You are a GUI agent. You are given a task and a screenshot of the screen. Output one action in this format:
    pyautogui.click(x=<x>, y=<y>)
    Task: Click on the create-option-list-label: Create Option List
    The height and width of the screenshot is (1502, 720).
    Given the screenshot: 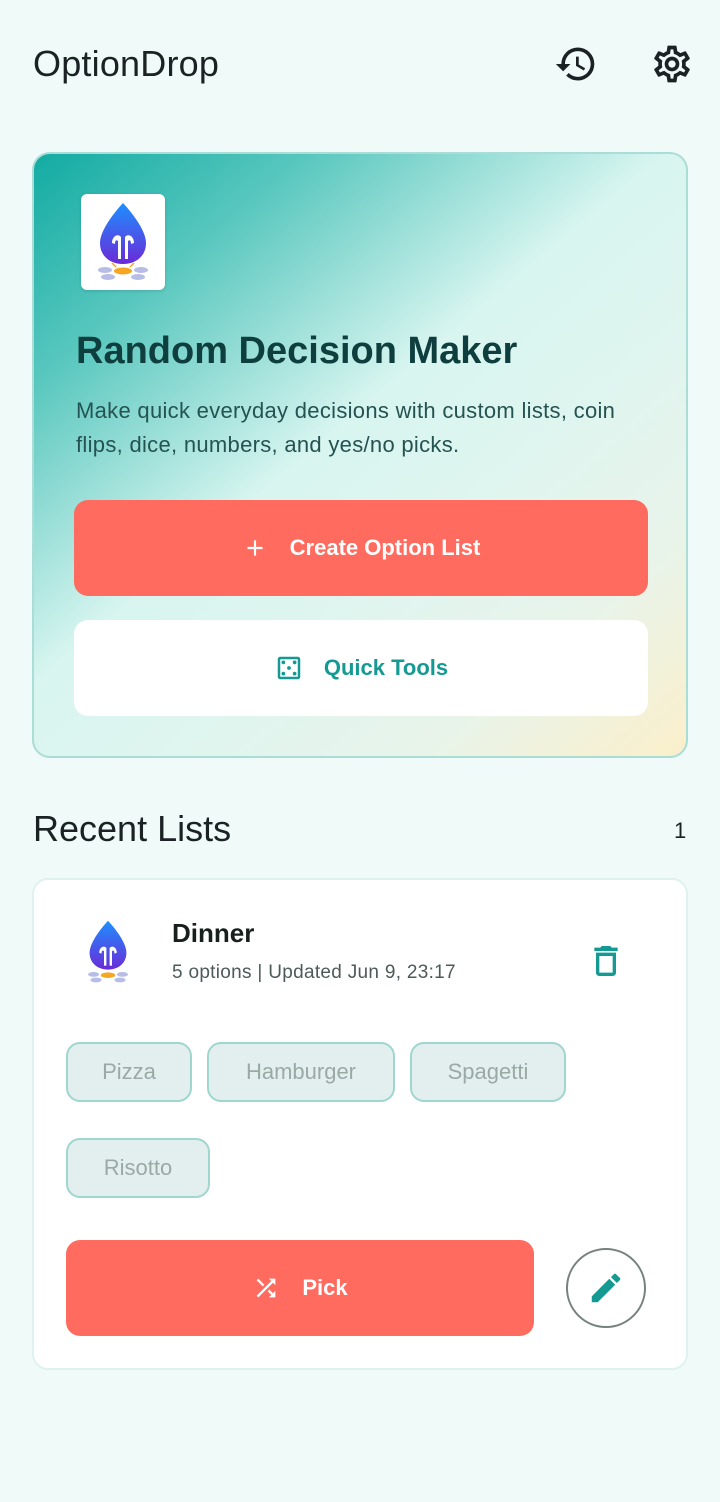 What is the action you would take?
    pyautogui.click(x=385, y=547)
    